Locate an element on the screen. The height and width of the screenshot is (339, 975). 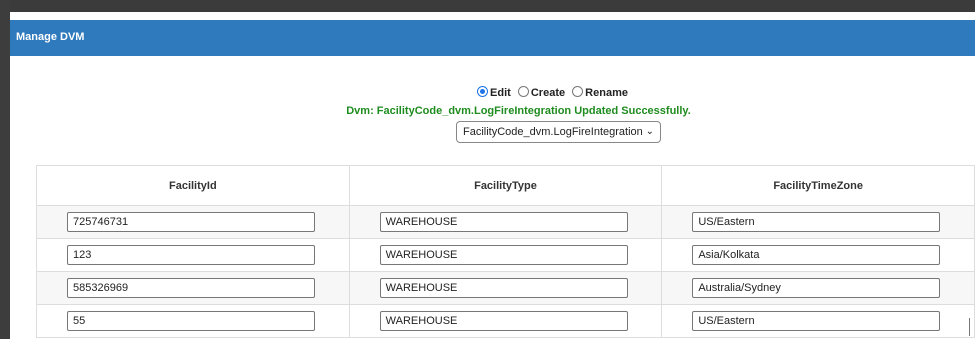
facilitytimezone-input: Australia/Sydney is located at coordinates (816, 288).